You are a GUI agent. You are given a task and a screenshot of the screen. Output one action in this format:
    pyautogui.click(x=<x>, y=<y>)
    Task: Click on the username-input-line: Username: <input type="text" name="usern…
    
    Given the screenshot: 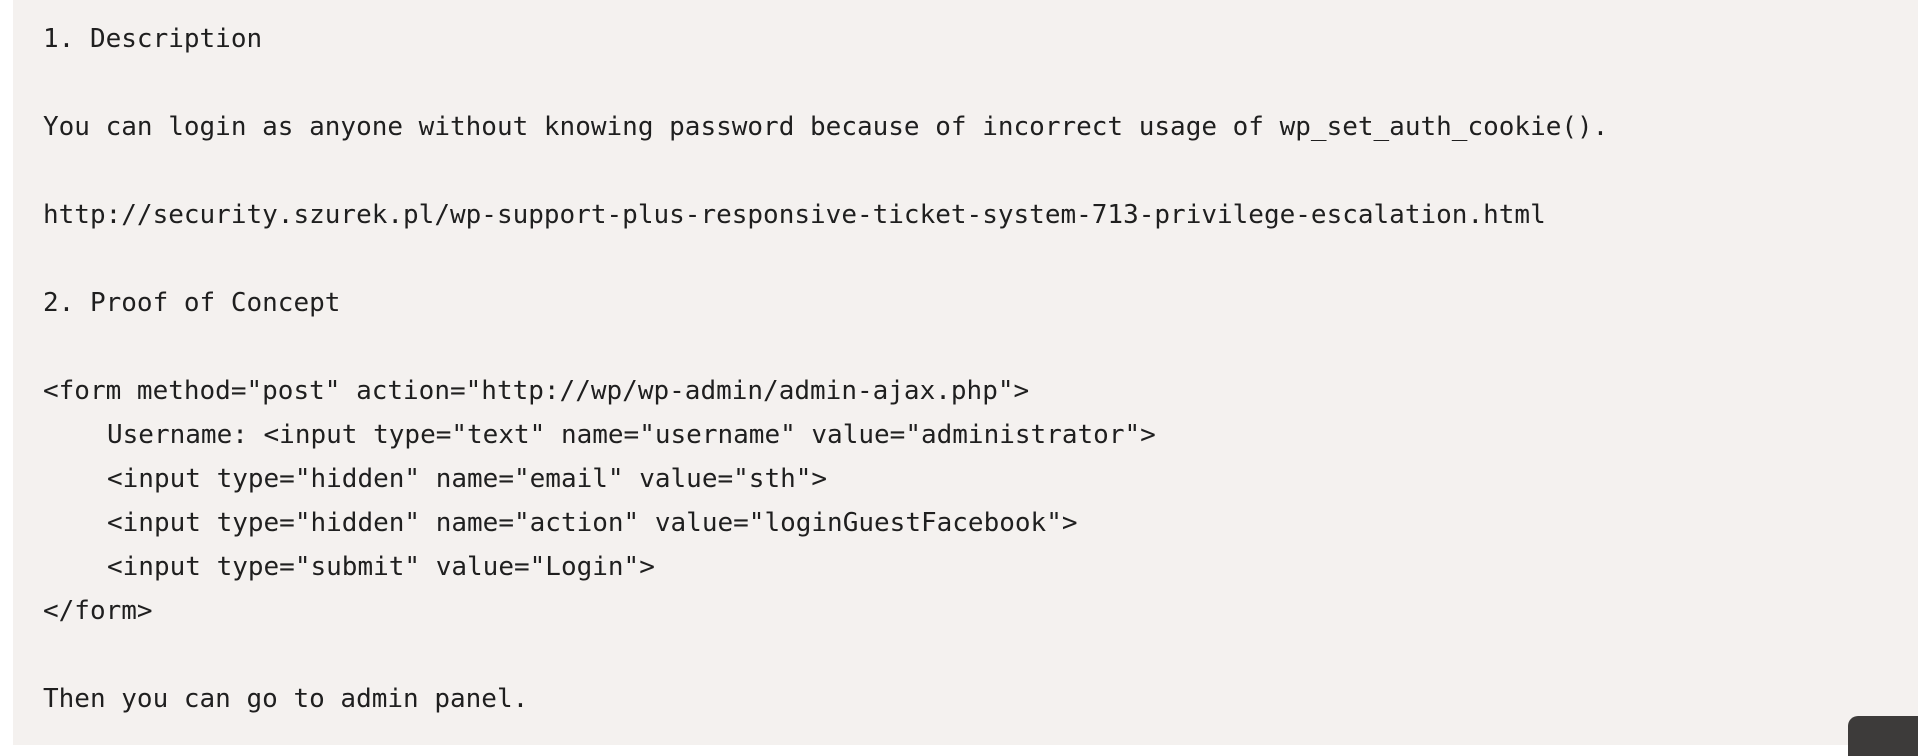 What is the action you would take?
    pyautogui.click(x=631, y=435)
    